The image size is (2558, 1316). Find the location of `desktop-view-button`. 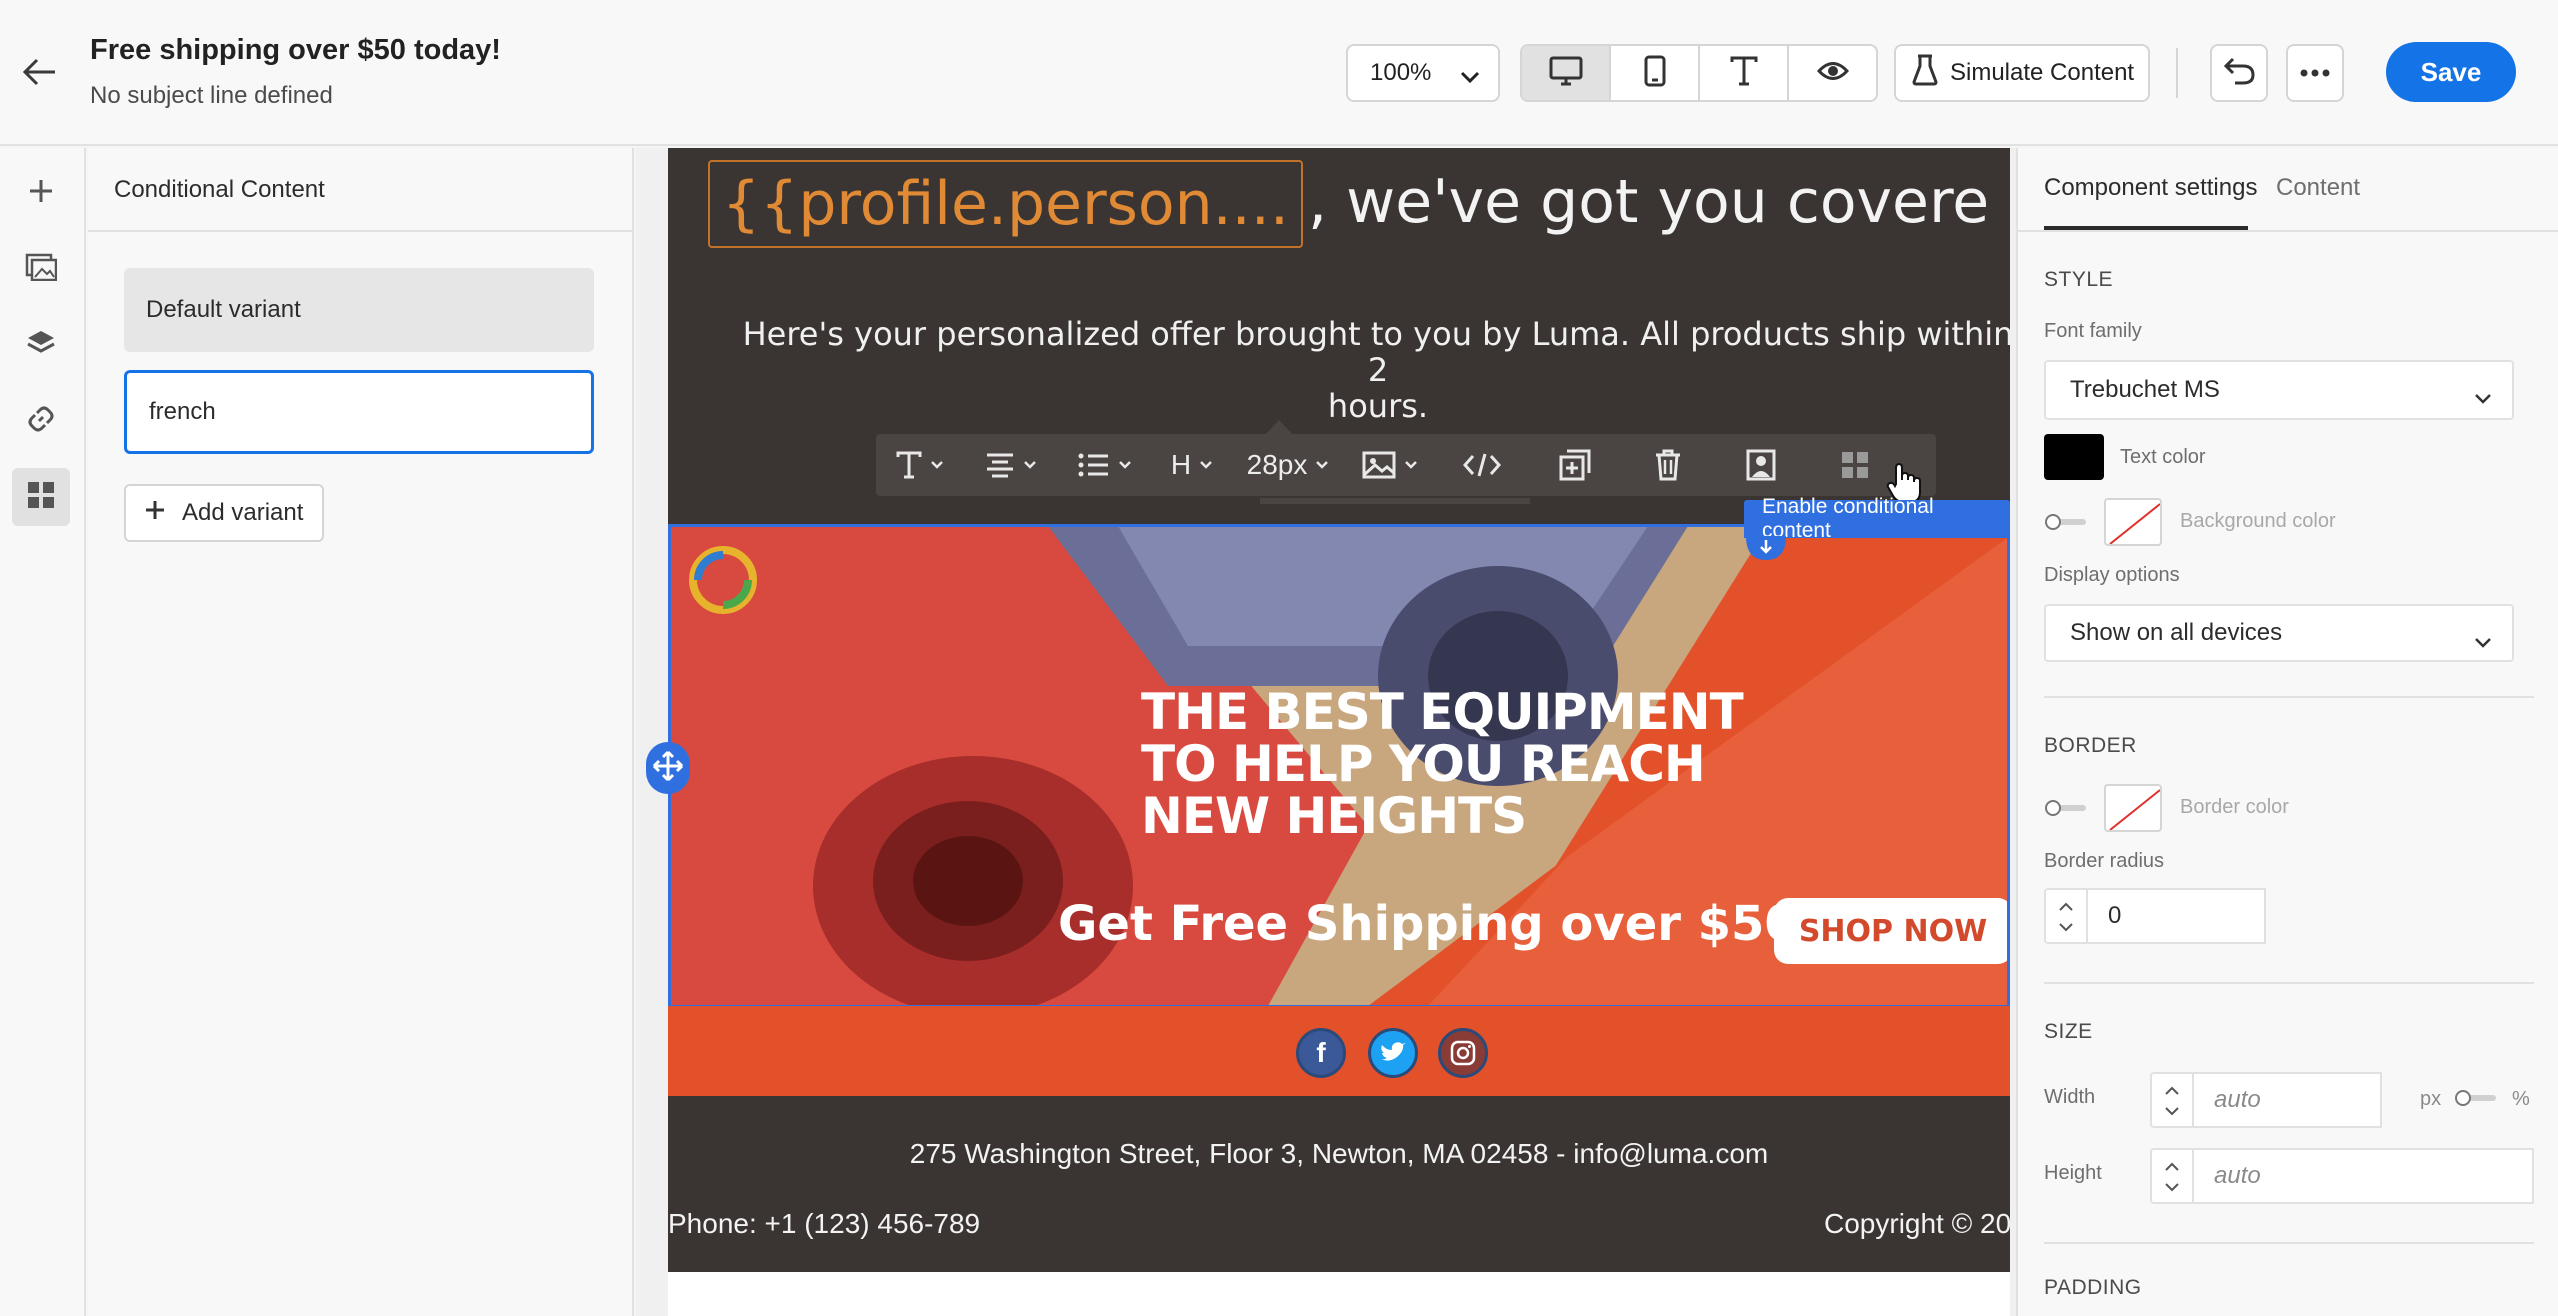

desktop-view-button is located at coordinates (1566, 73).